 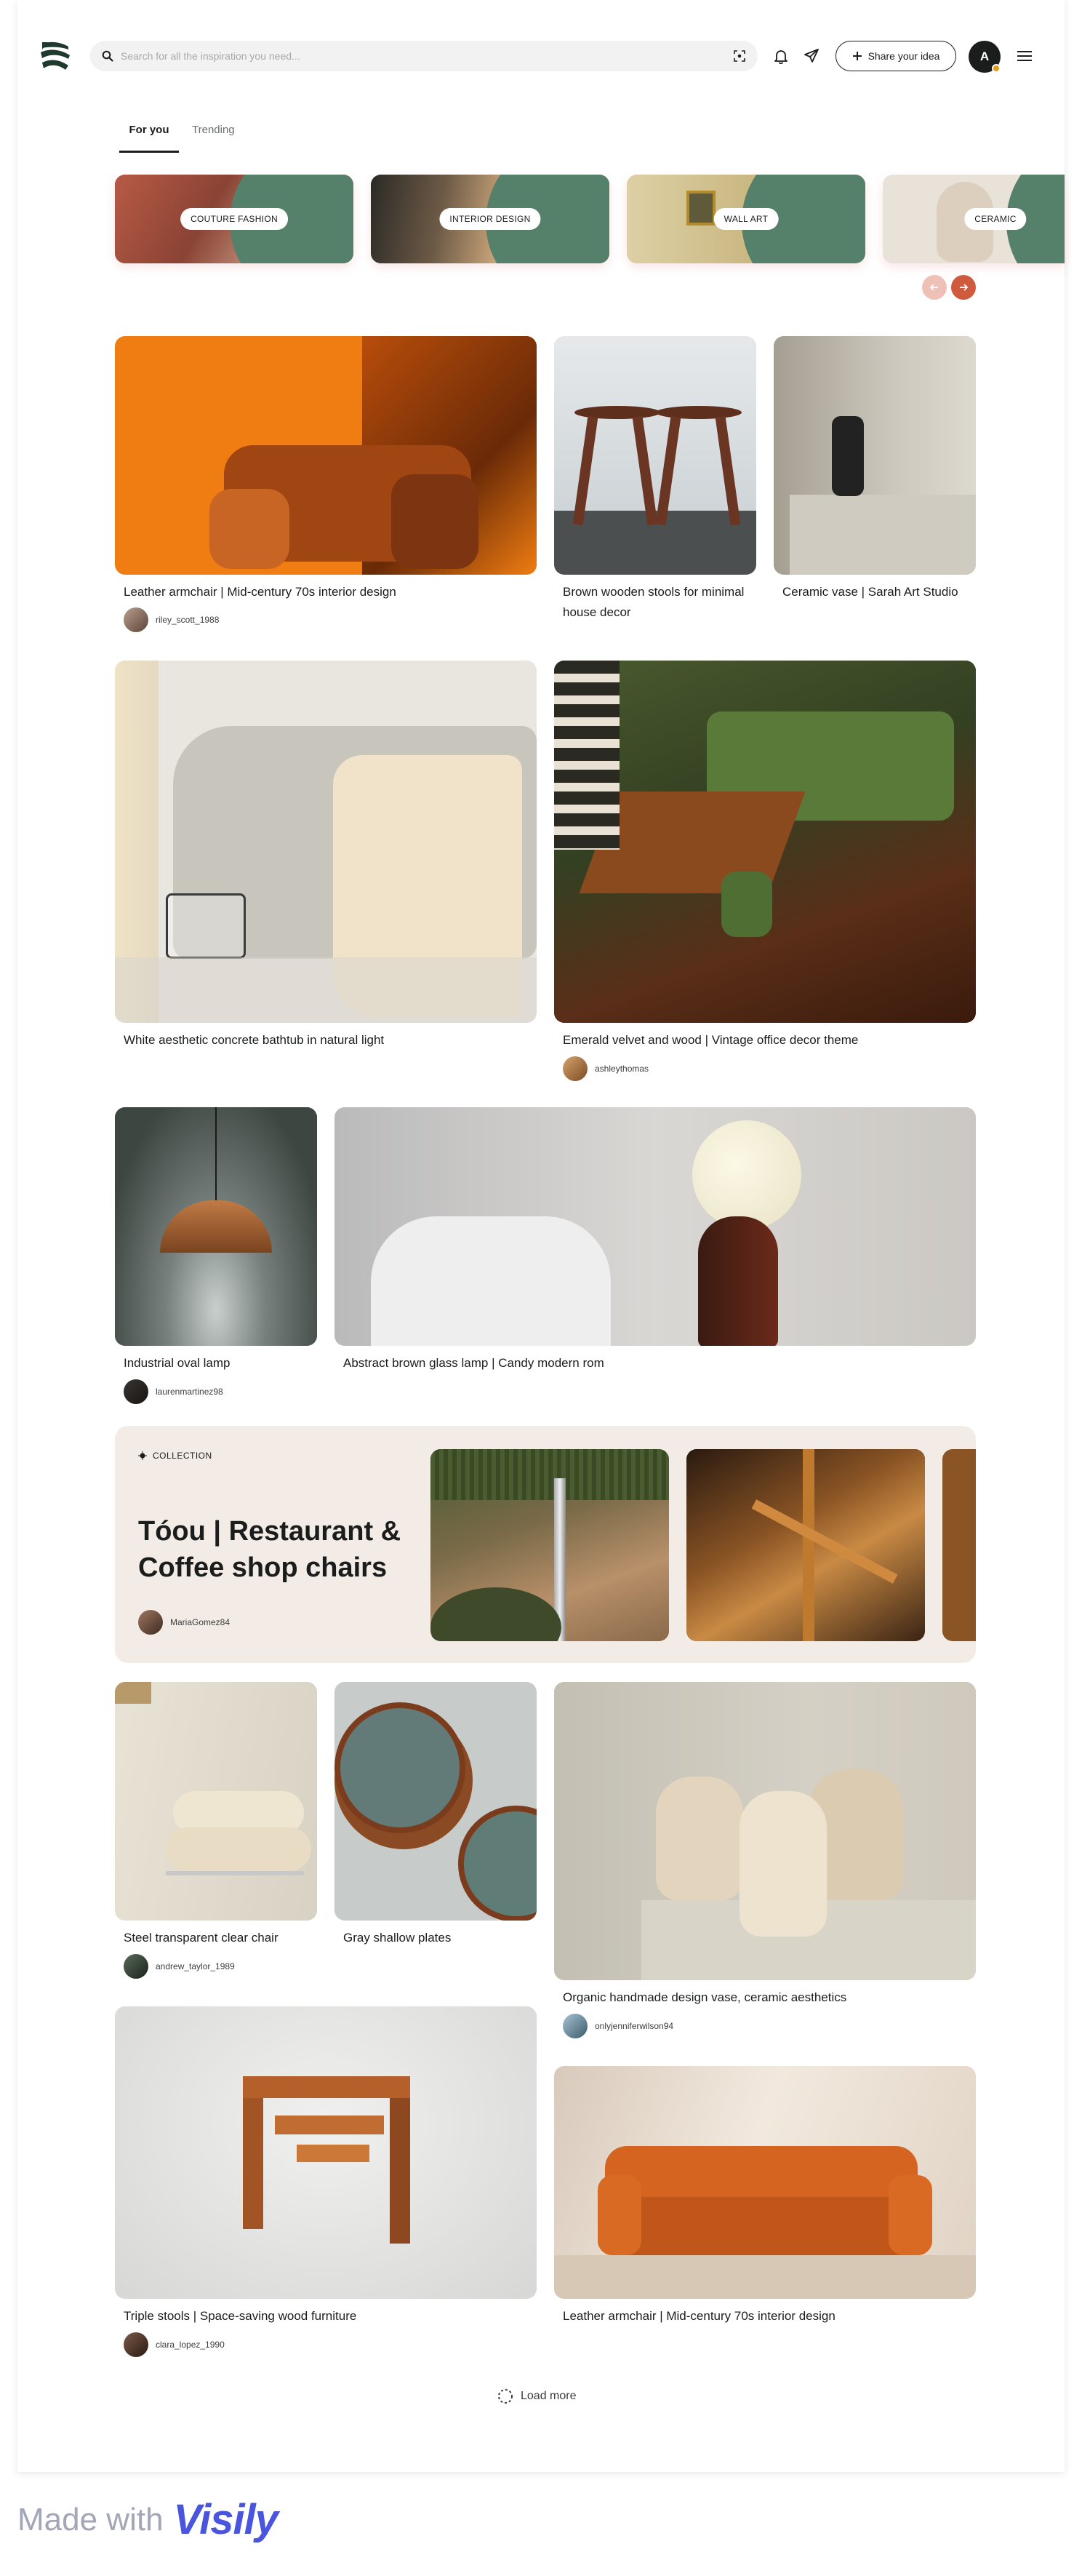 I want to click on arrow-right-icon, so click(x=964, y=287).